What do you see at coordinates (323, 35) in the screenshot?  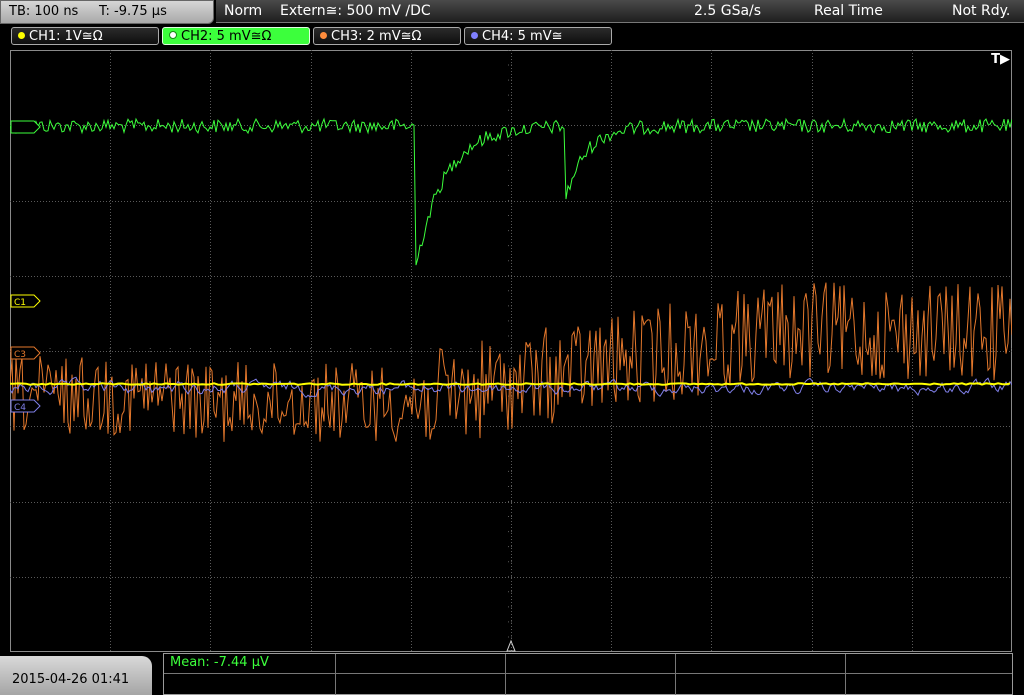 I see `ch3-dot-icon` at bounding box center [323, 35].